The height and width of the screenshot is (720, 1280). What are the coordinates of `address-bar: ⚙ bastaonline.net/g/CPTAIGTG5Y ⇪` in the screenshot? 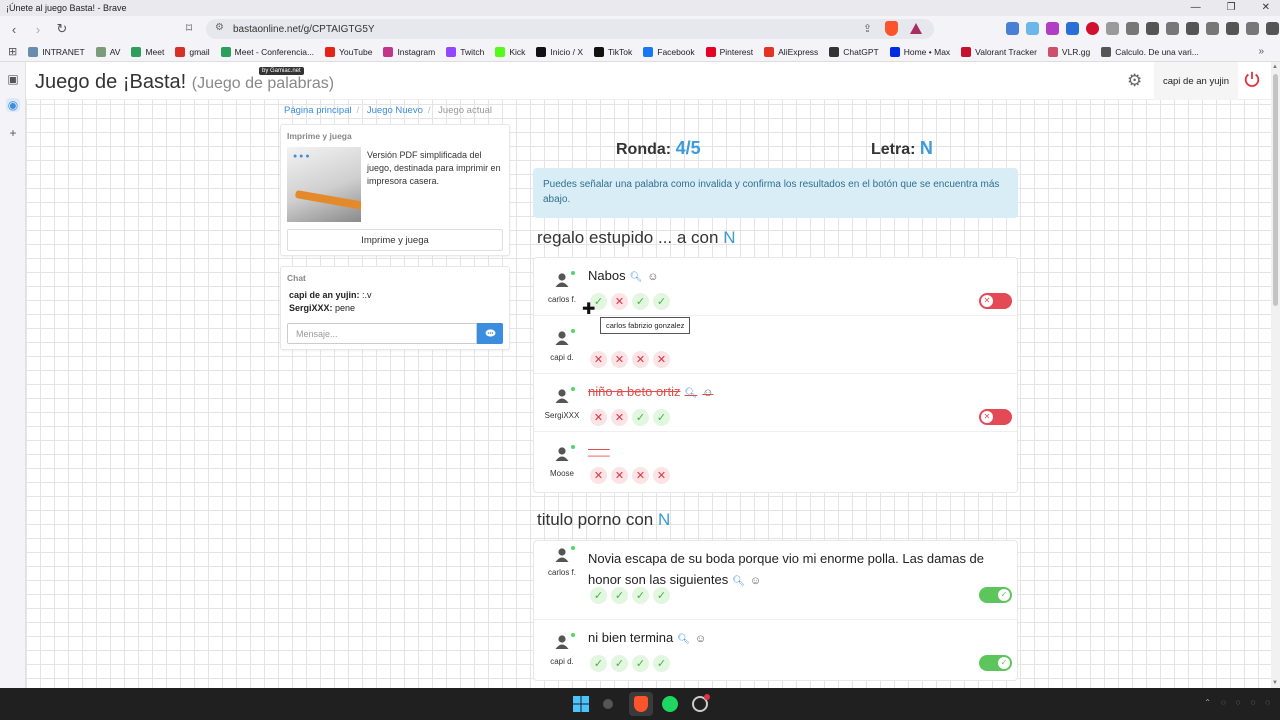 It's located at (570, 29).